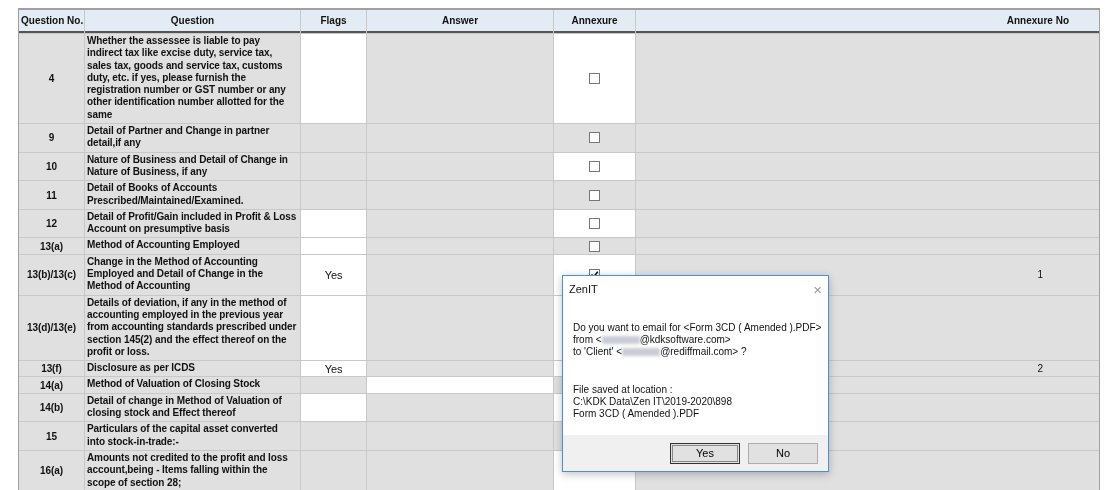 The height and width of the screenshot is (490, 1118). Describe the element at coordinates (192, 369) in the screenshot. I see `question-text: Disclosure as per ICDS` at that location.